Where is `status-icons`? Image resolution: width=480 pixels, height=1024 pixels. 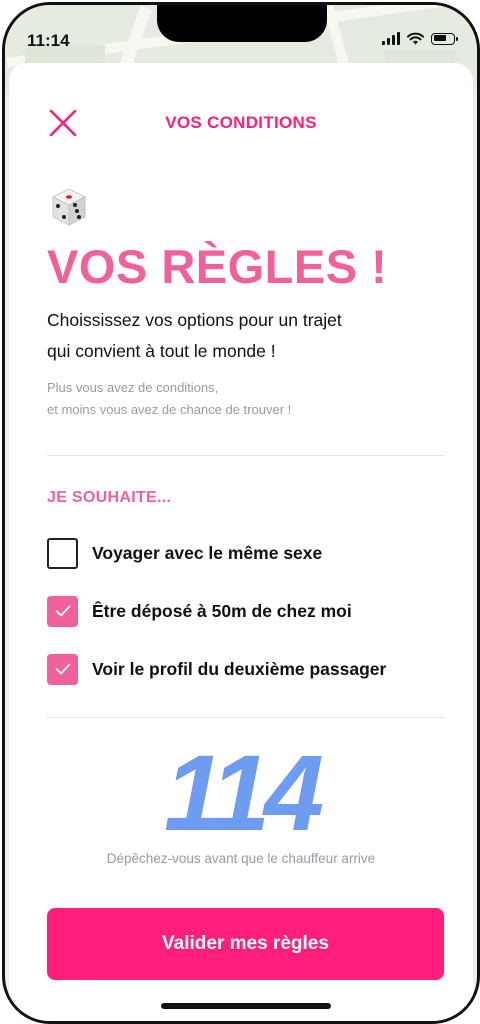 status-icons is located at coordinates (420, 38).